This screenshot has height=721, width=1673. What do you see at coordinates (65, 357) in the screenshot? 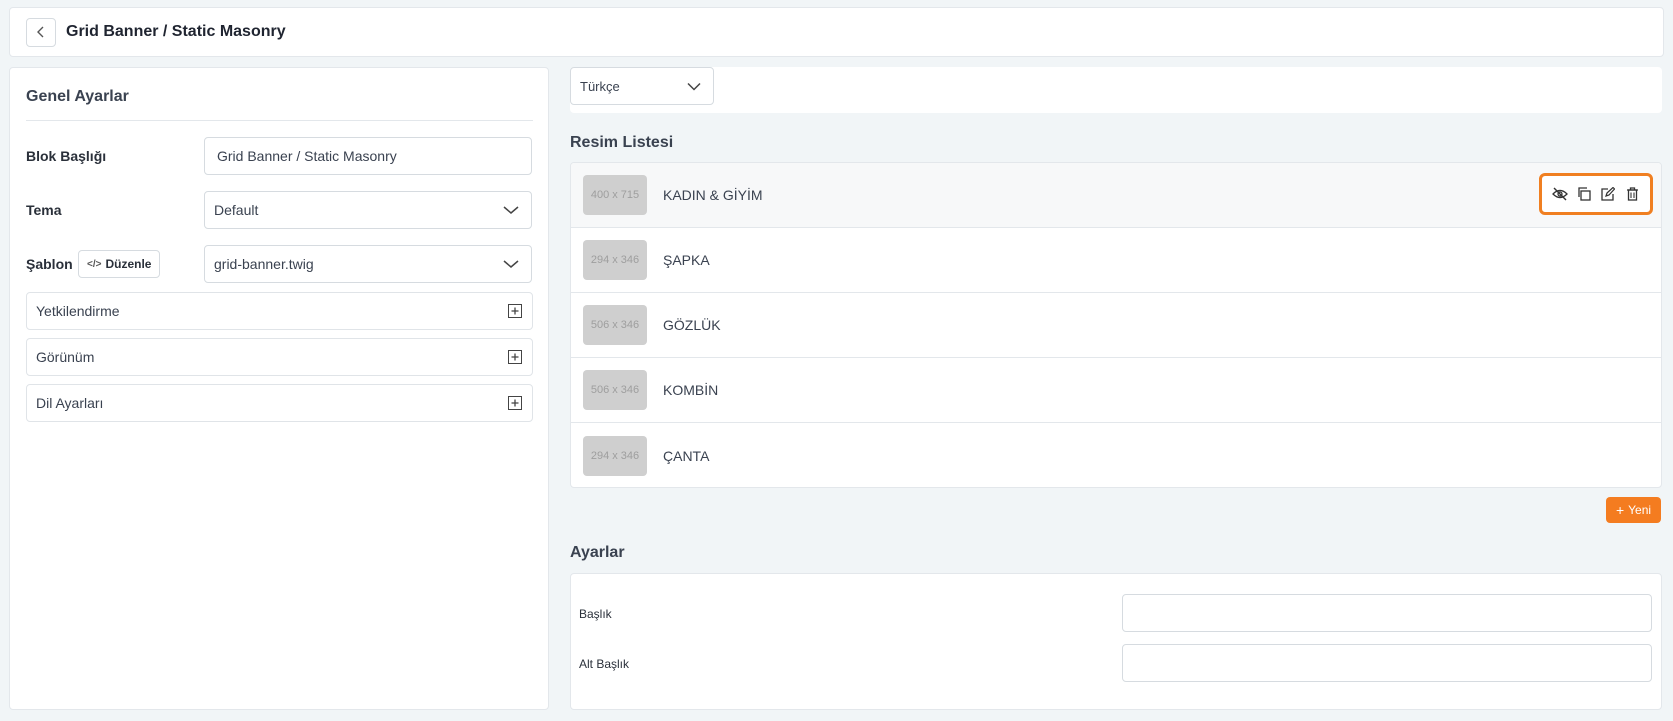
I see `accordion-label: Görünüm` at bounding box center [65, 357].